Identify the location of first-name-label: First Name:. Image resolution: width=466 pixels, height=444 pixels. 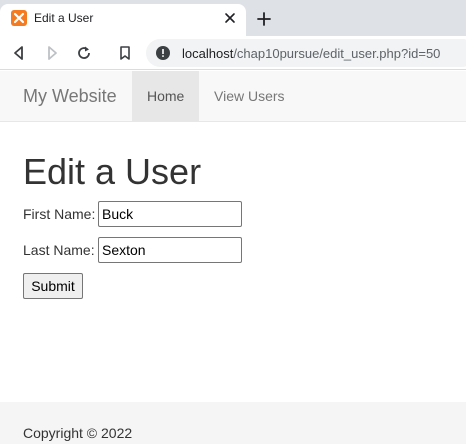
(59, 214).